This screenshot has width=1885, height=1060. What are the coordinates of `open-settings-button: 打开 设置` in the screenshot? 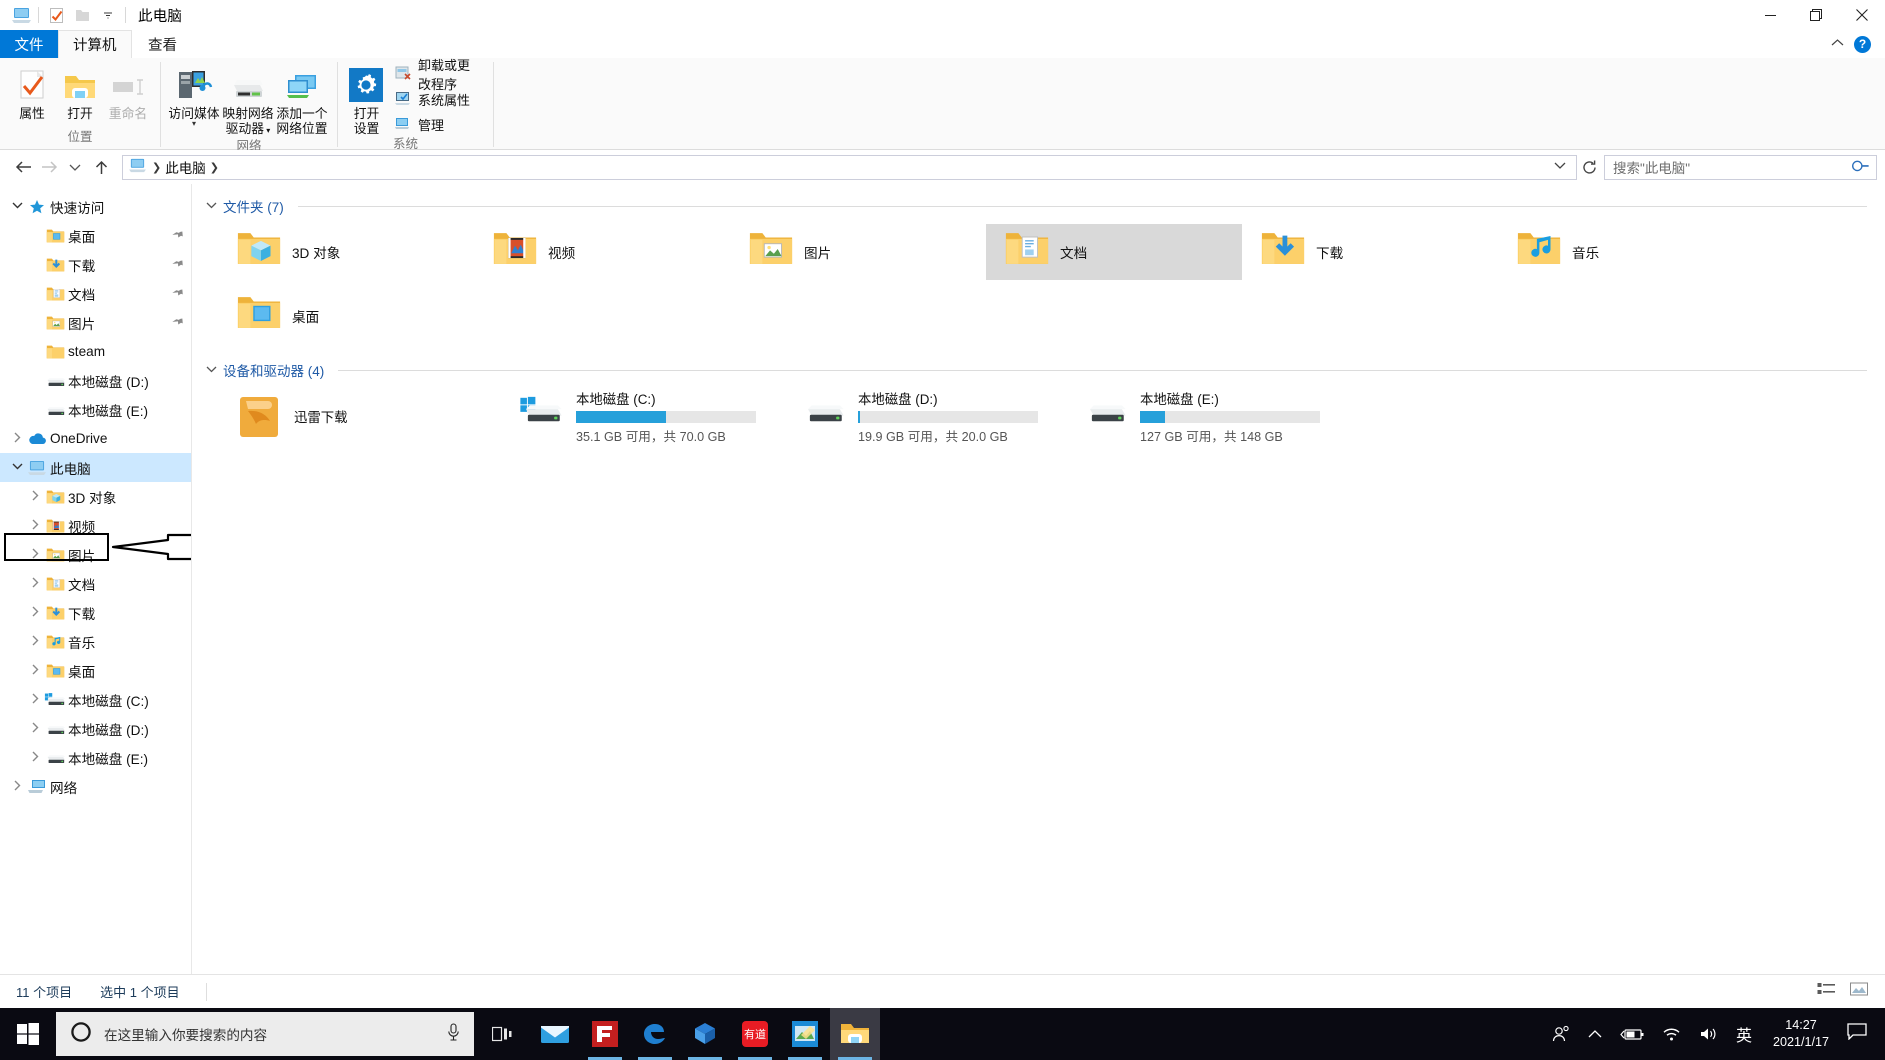 It's located at (366, 99).